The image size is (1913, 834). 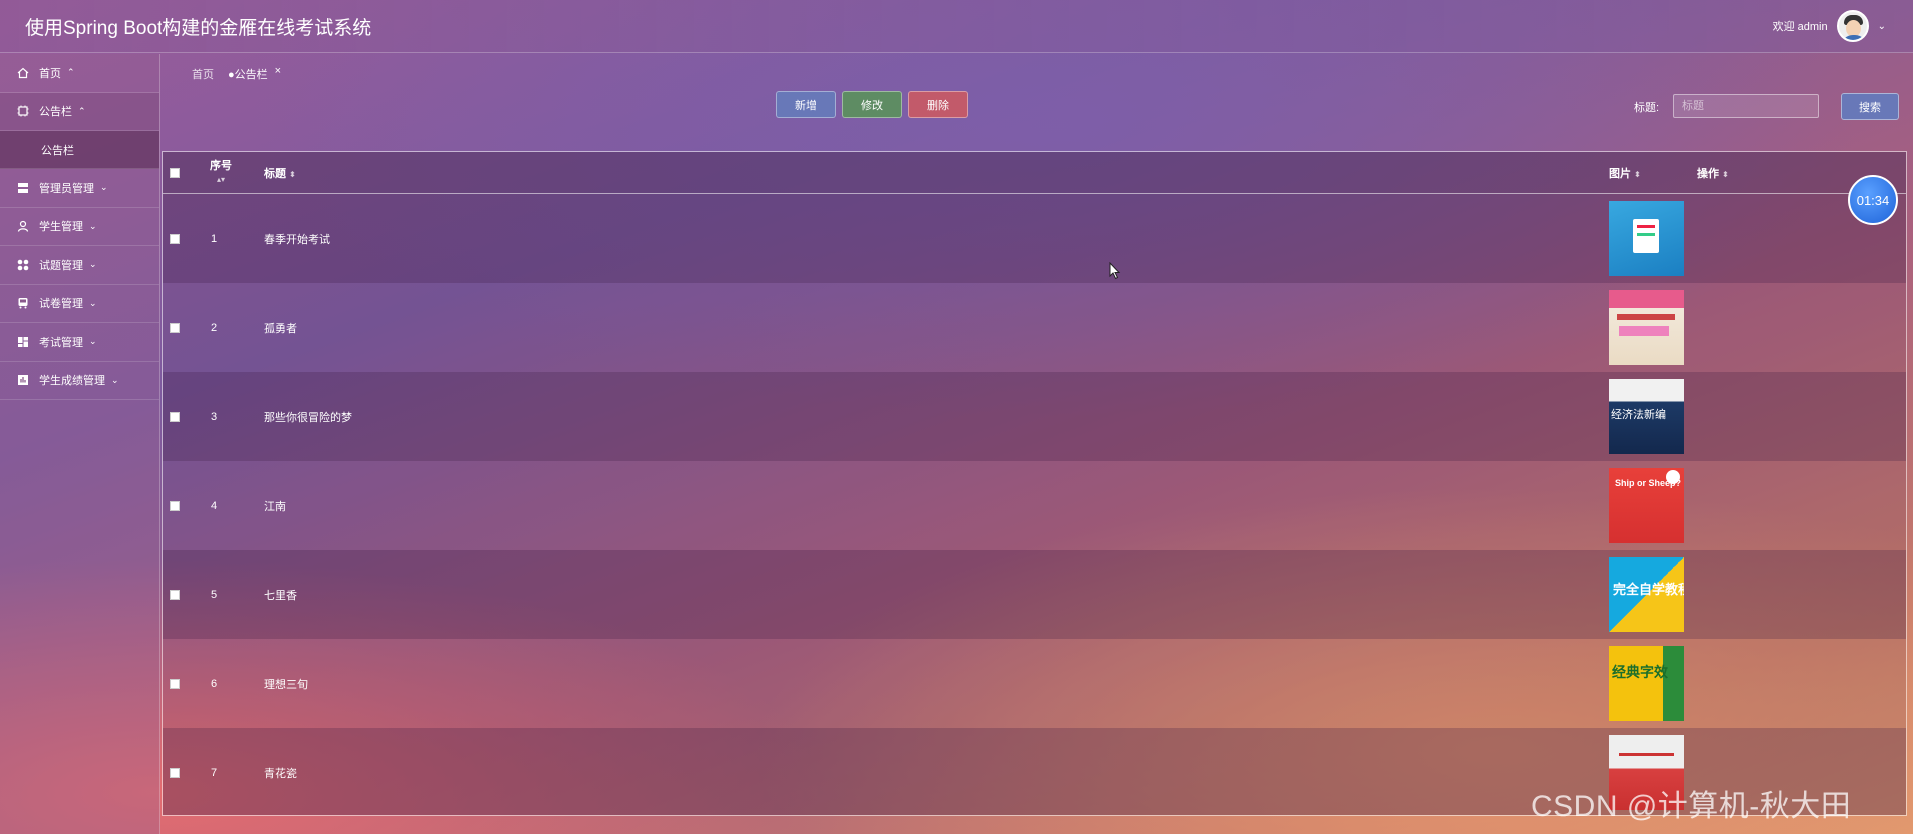 I want to click on top-header: 使用Spring Boot构建的金雁在线考试系统 欢迎 admin ⌄, so click(x=956, y=26).